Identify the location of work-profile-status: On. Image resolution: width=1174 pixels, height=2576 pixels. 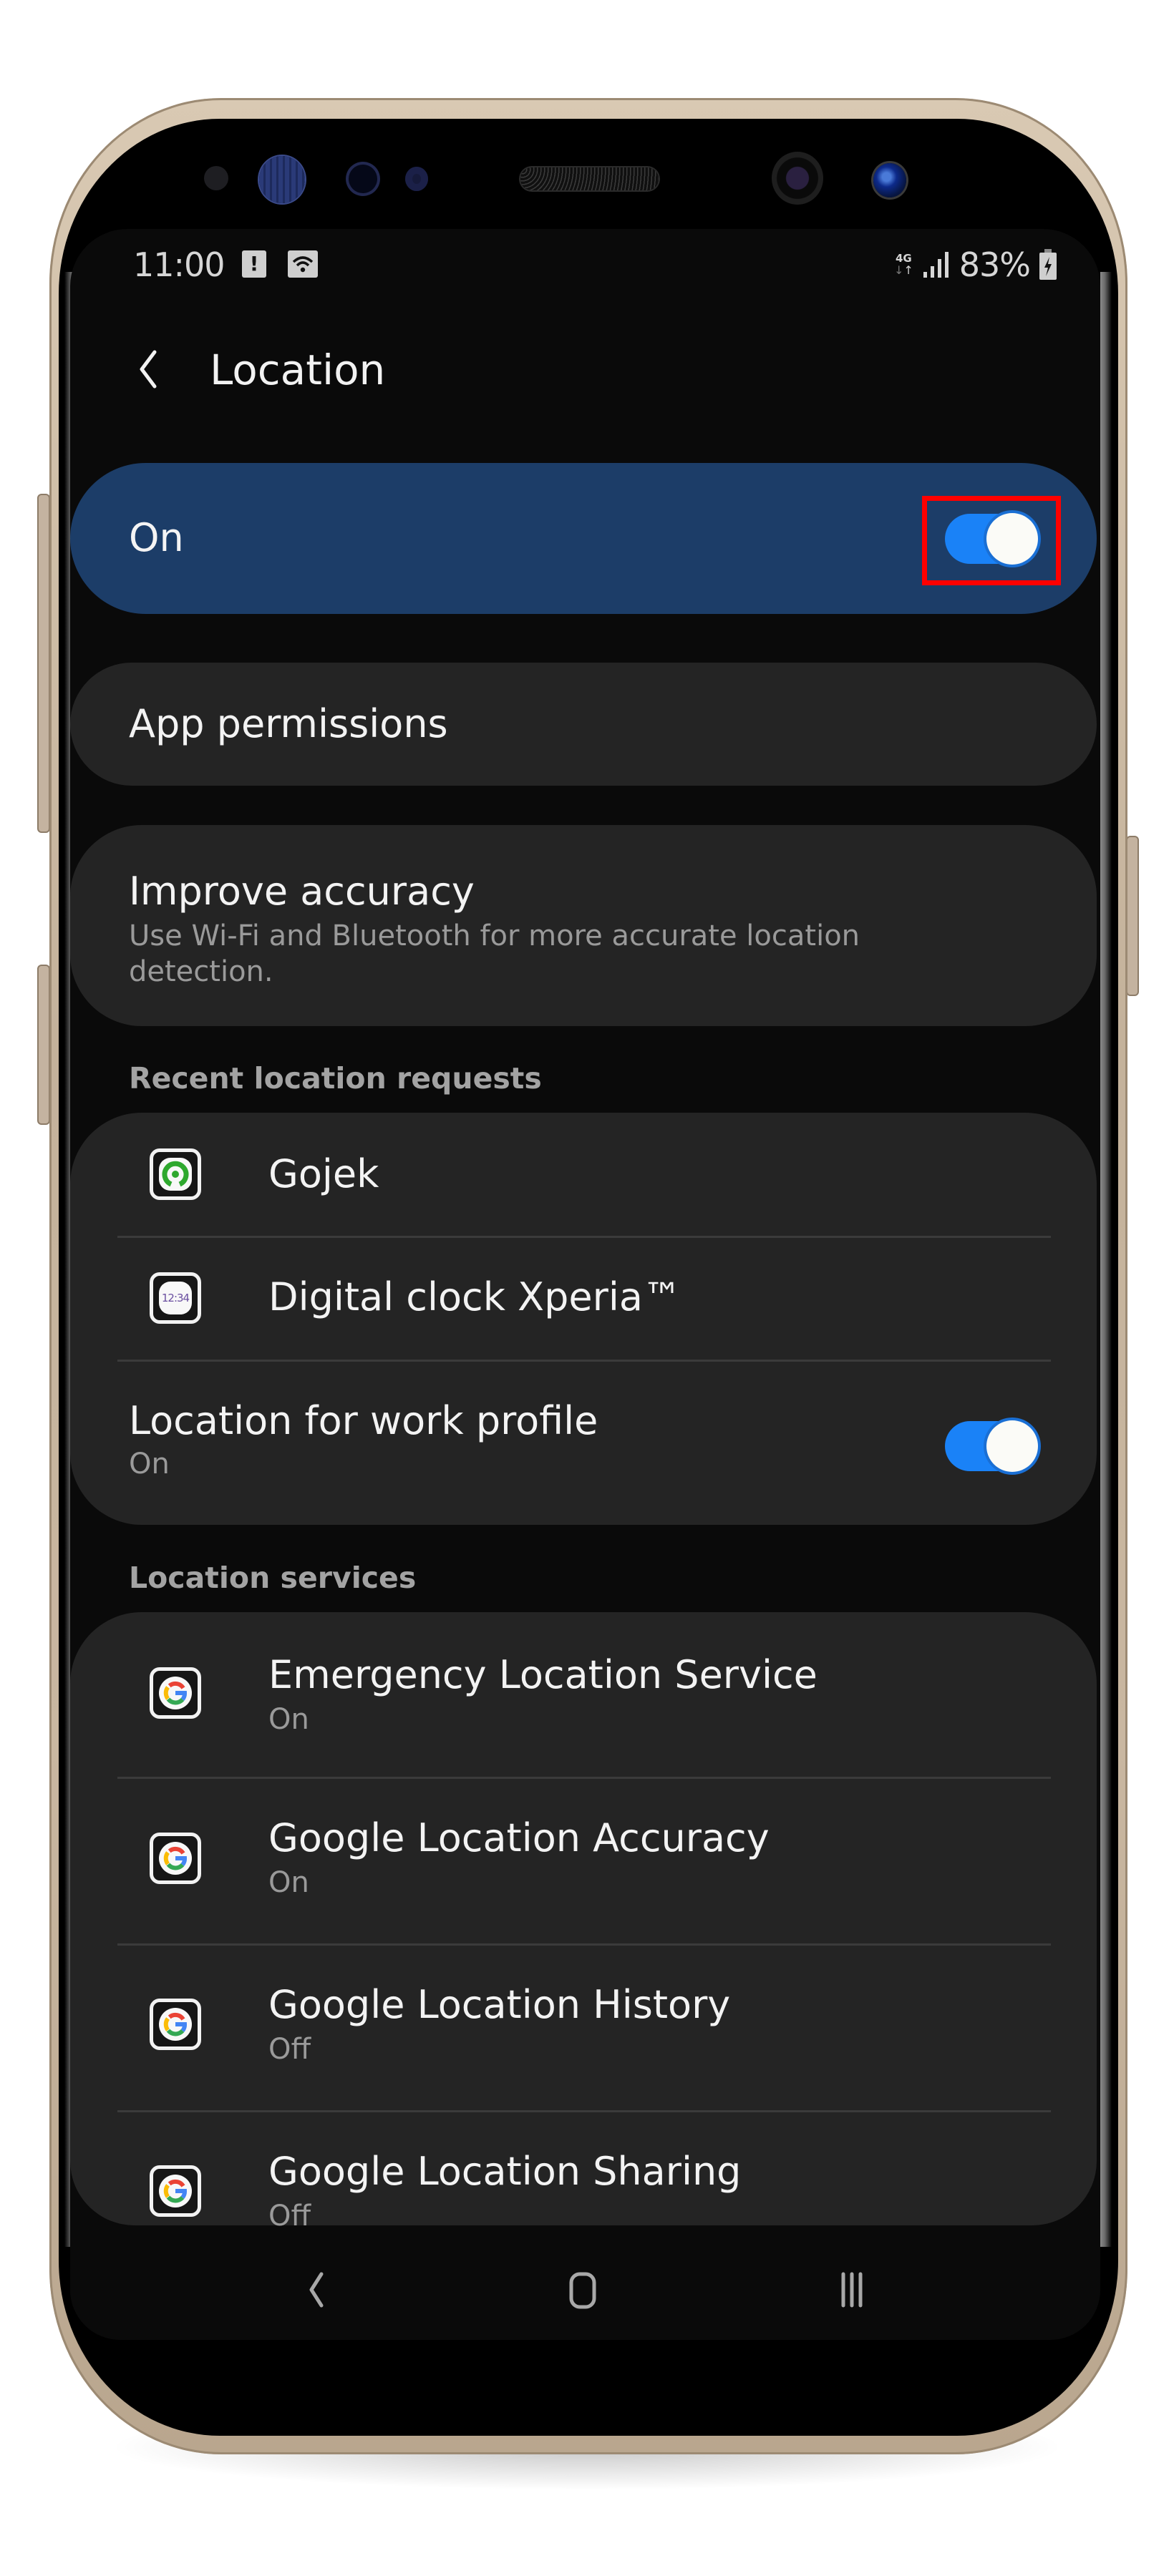
(149, 1464).